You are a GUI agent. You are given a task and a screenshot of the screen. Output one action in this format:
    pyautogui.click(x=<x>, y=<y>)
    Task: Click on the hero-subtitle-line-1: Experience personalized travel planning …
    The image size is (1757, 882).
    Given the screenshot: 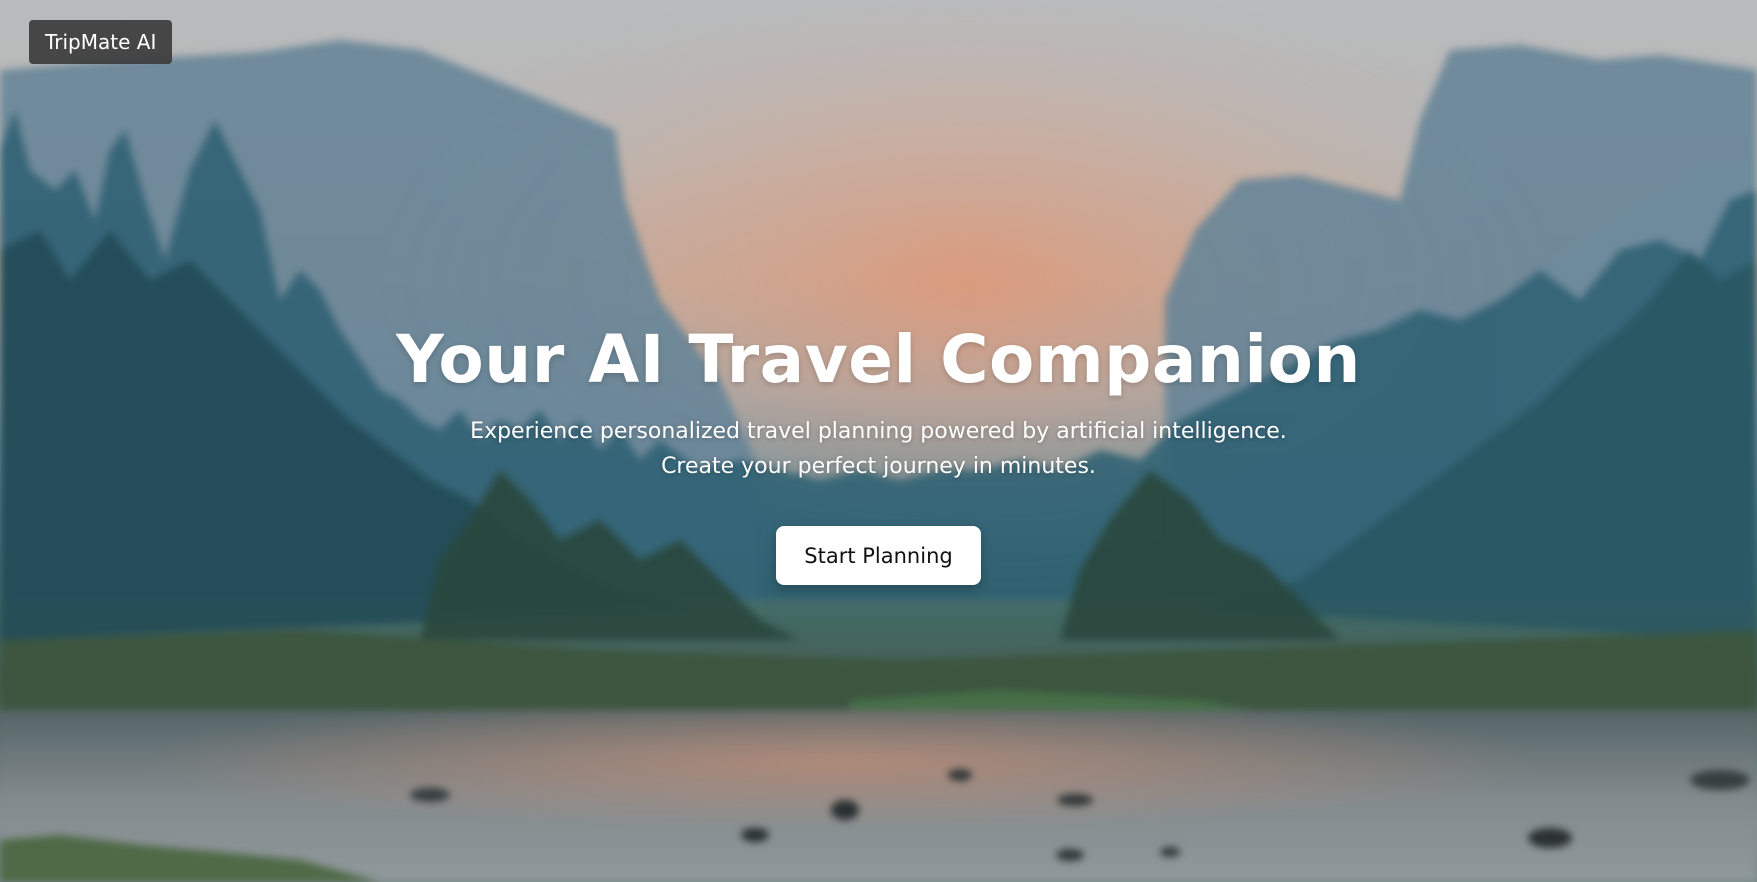 What is the action you would take?
    pyautogui.click(x=878, y=431)
    